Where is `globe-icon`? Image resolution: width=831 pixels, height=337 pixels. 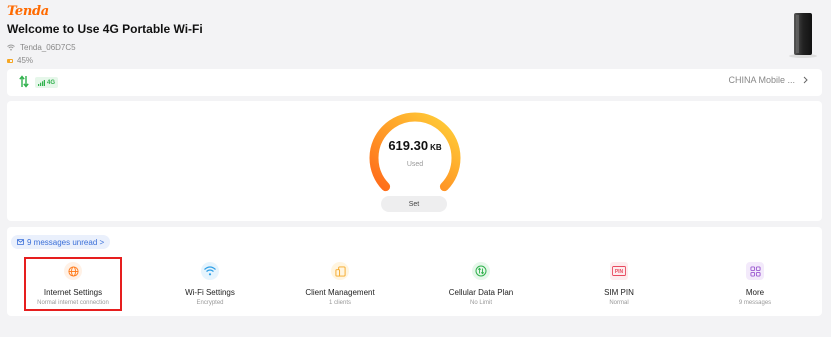
globe-icon is located at coordinates (73, 271).